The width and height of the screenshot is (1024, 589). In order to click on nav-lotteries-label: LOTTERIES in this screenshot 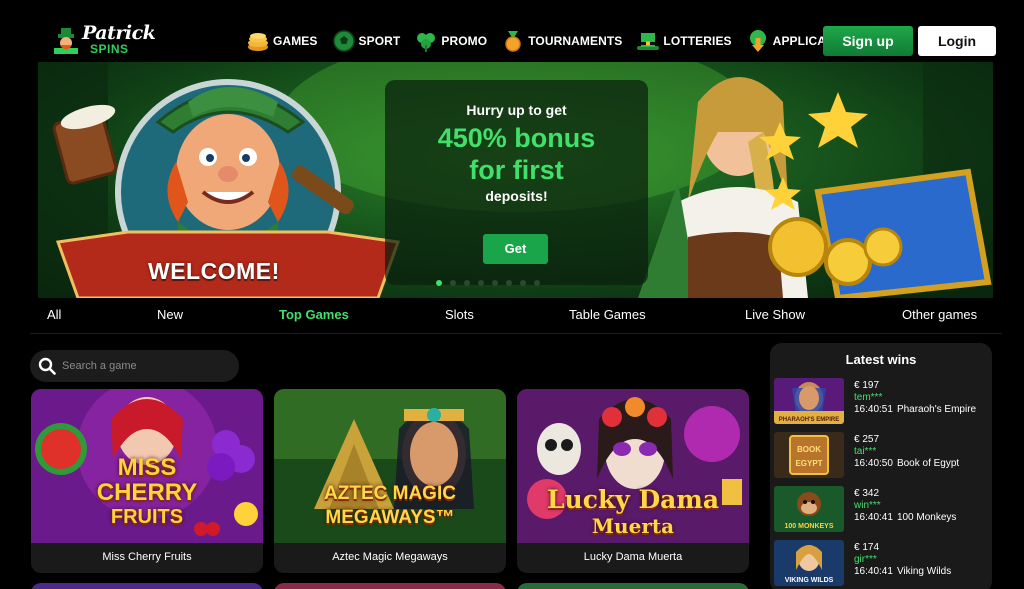, I will do `click(697, 41)`.